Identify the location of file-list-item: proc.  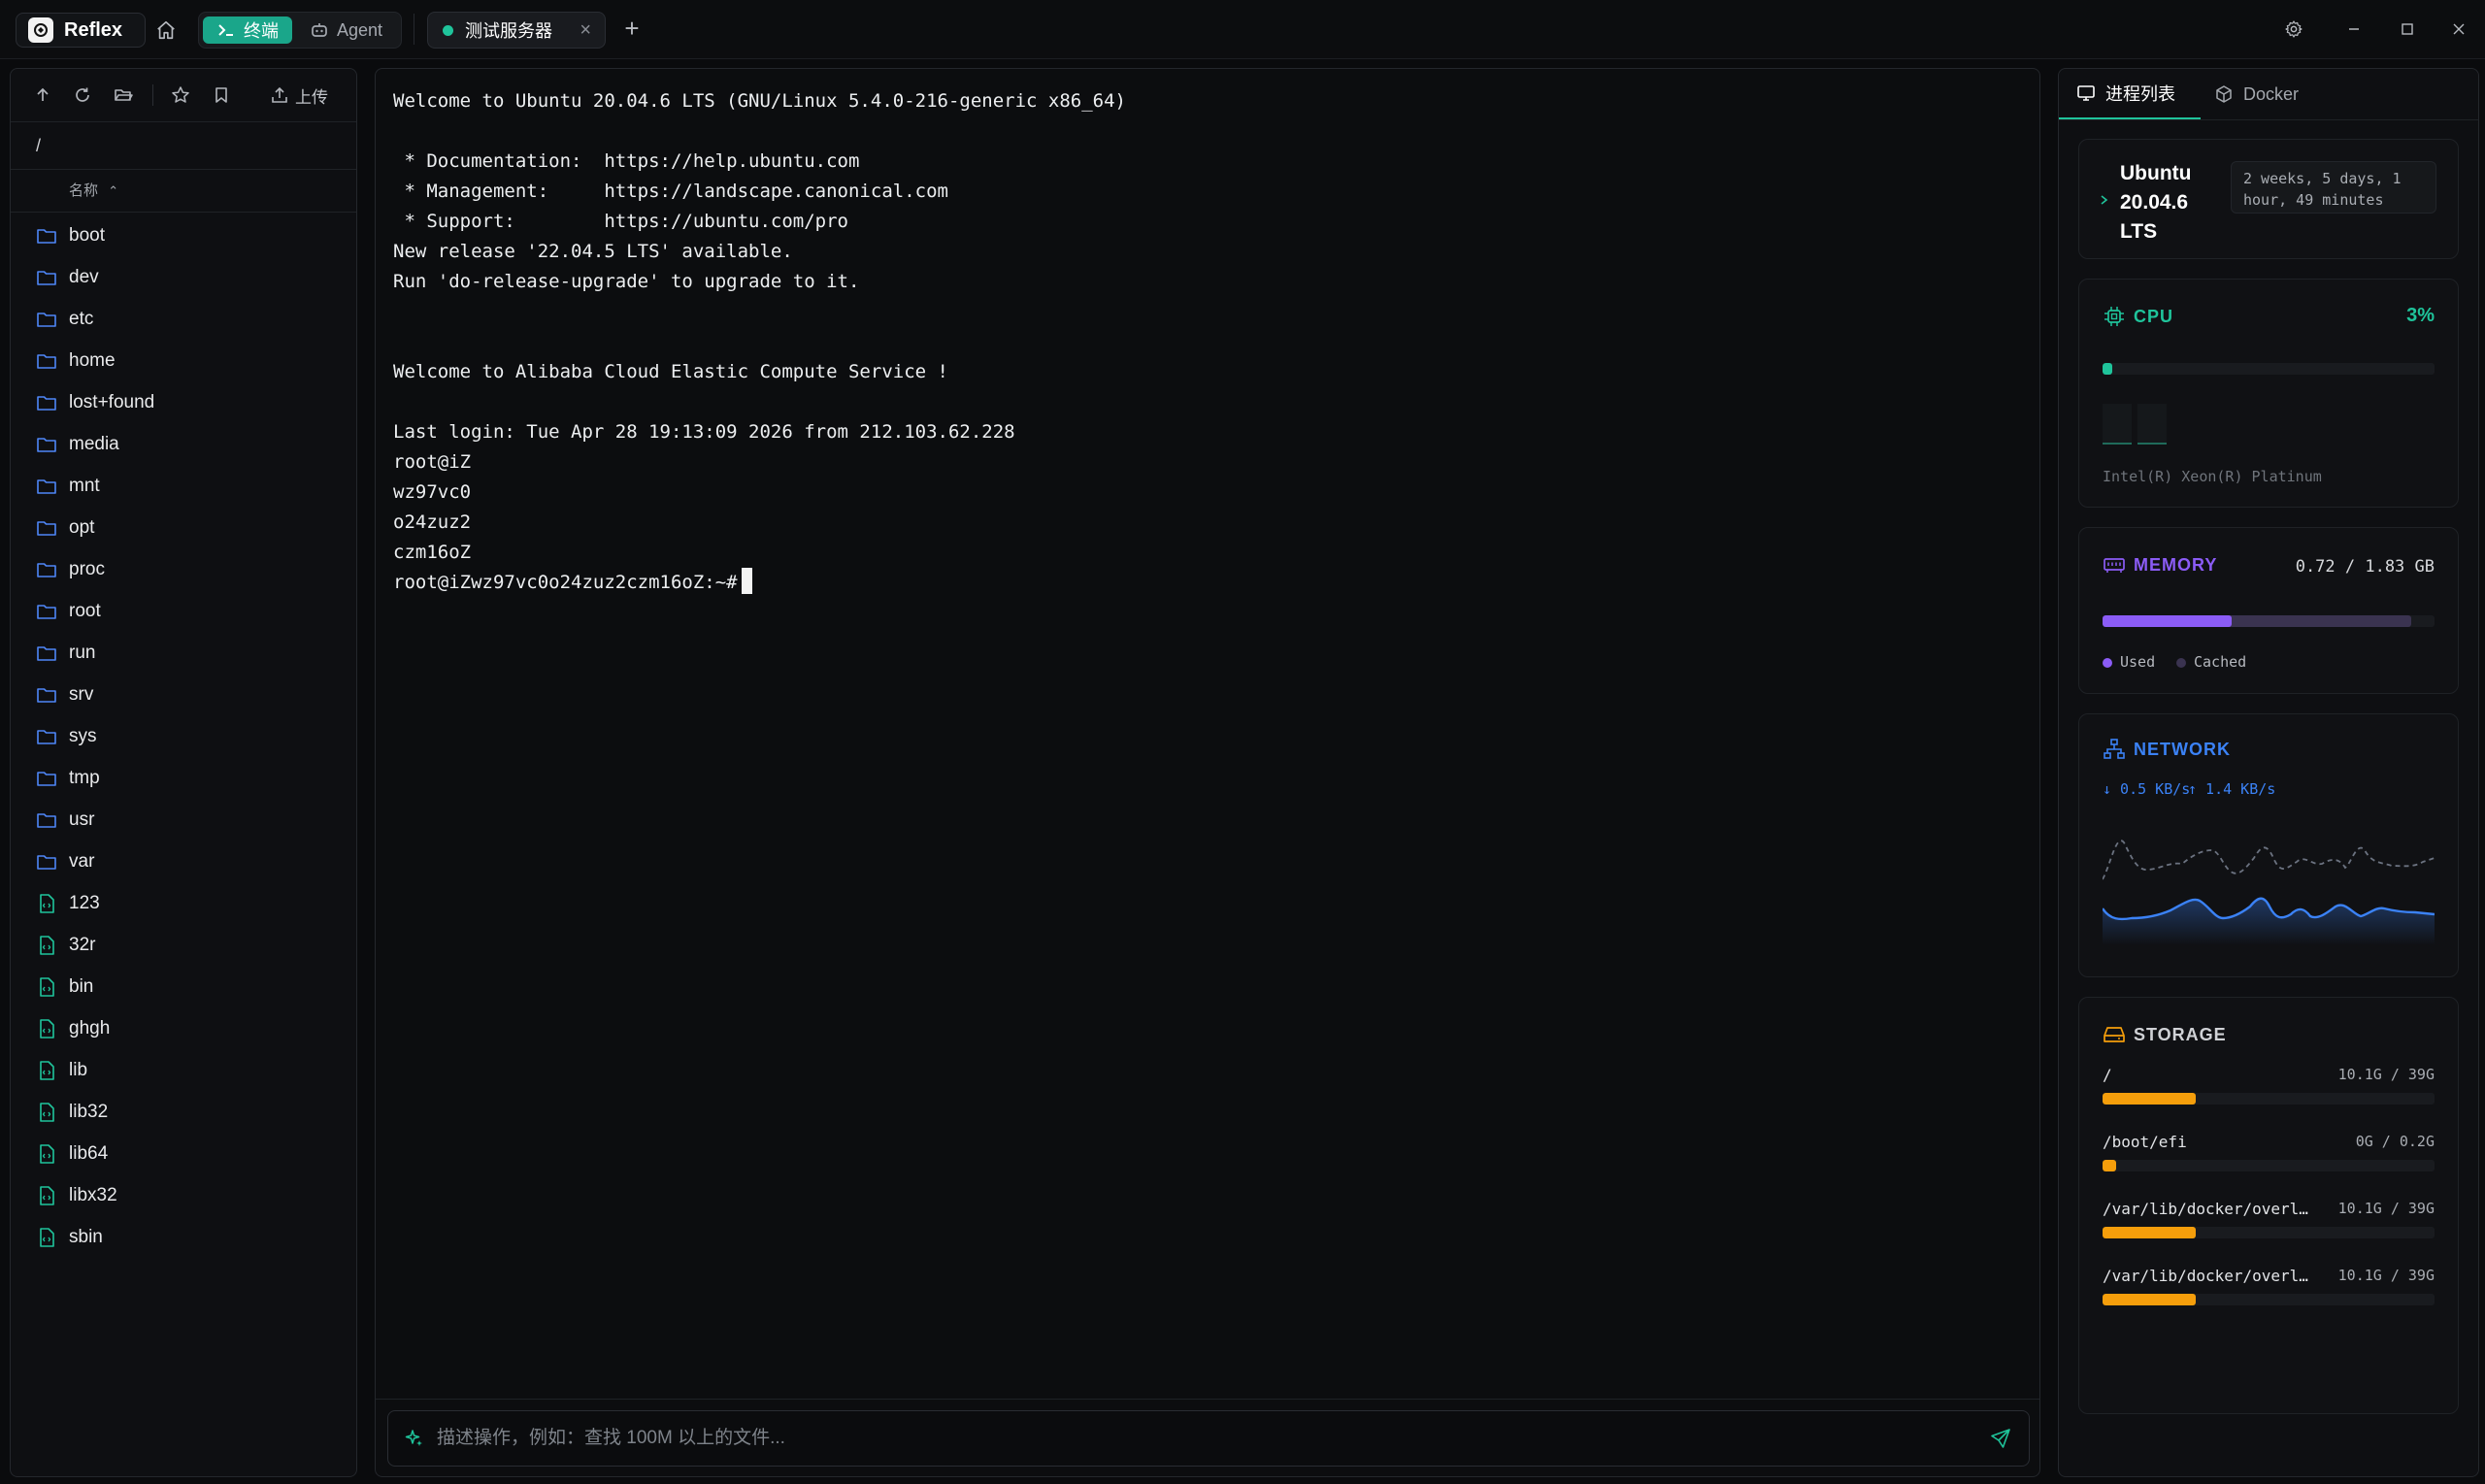
(184, 569).